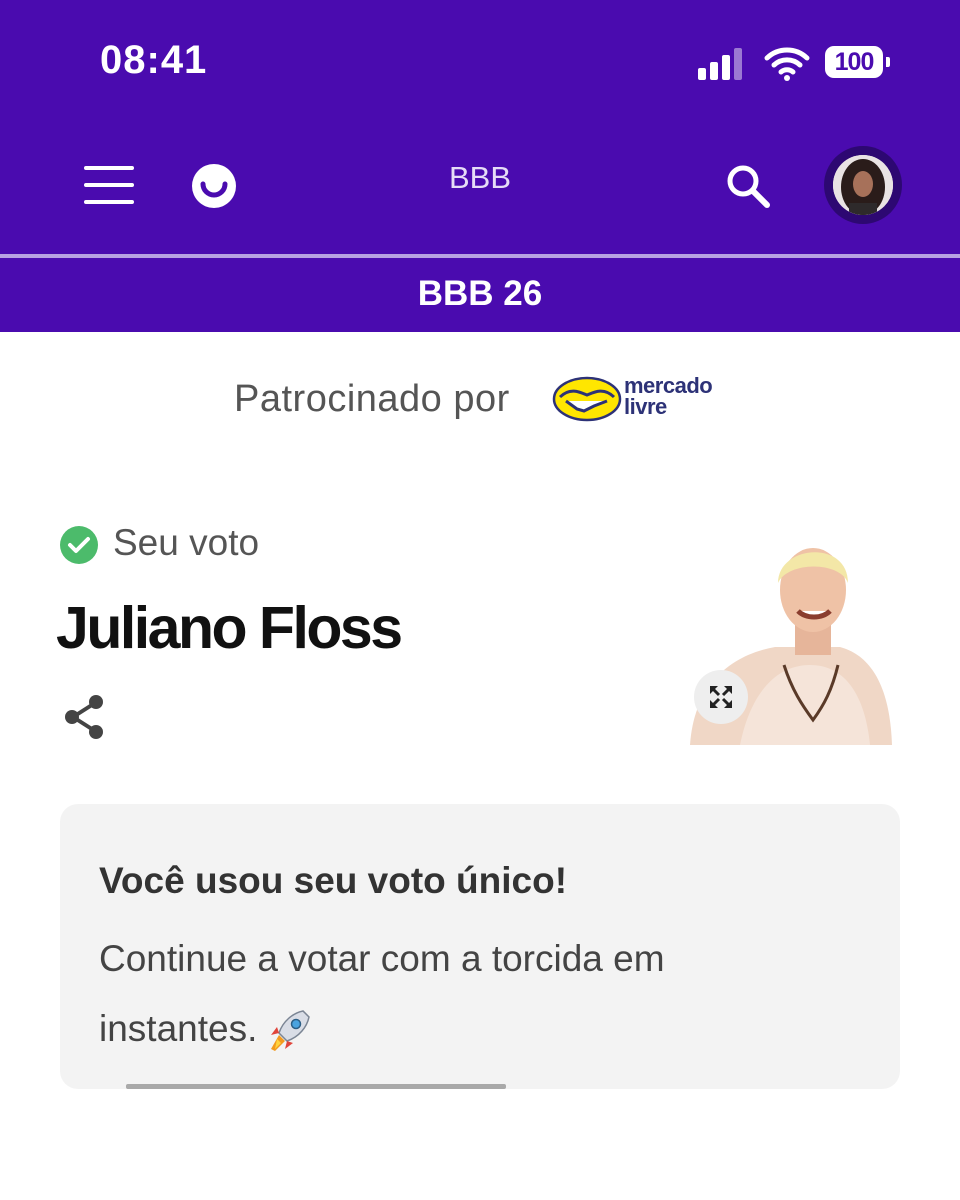  I want to click on status-icons: 100, so click(798, 64).